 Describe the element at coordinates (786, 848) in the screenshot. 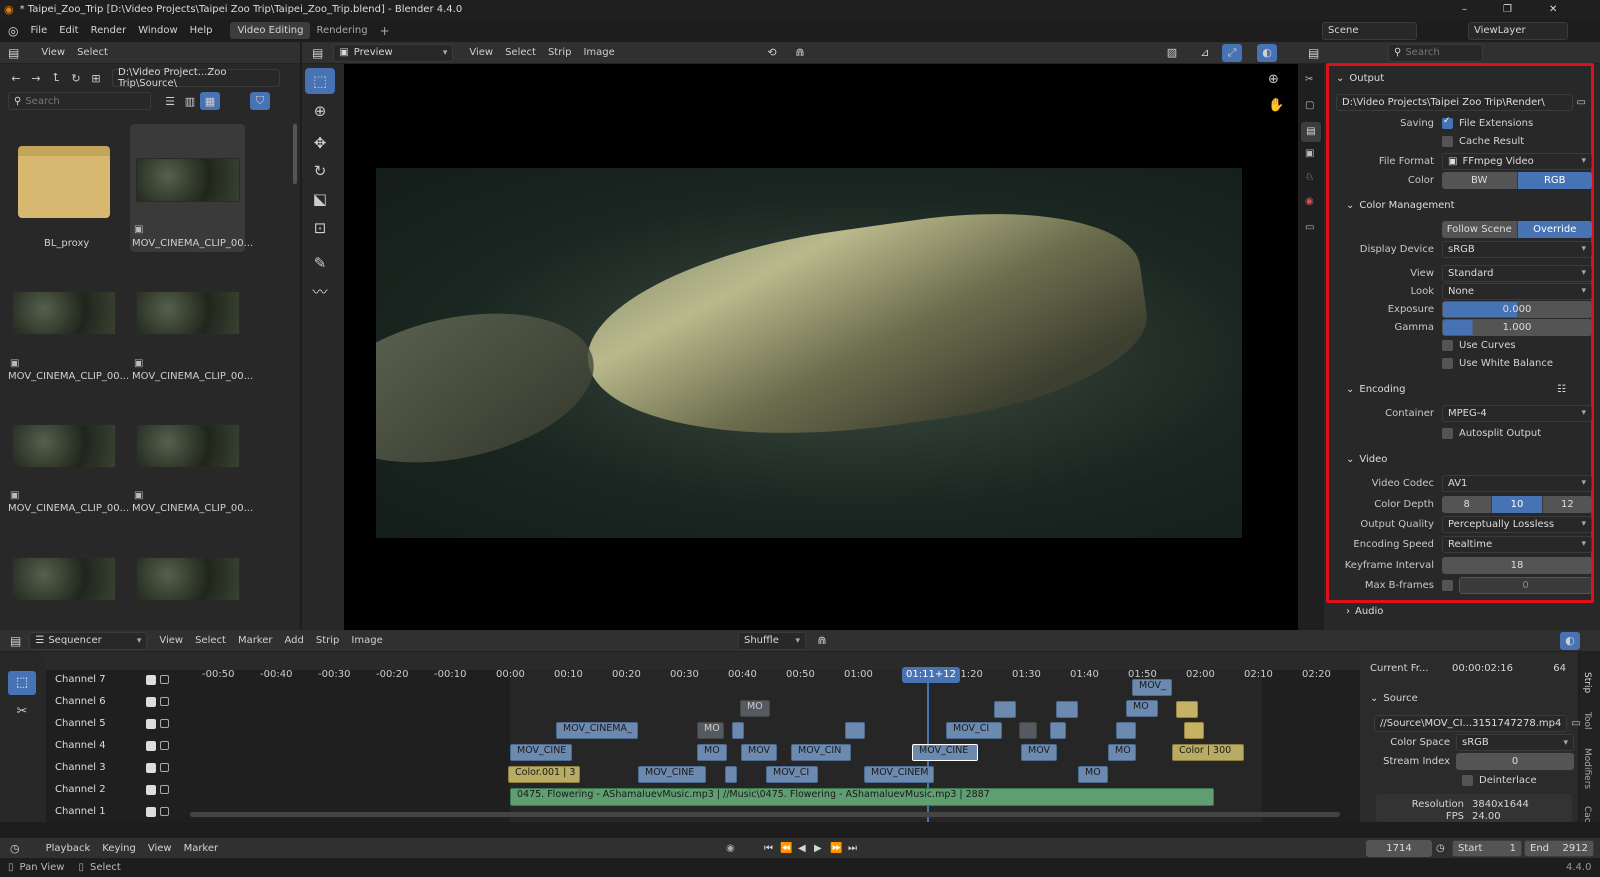

I see `prev-keyframe-icon: ⏪` at that location.